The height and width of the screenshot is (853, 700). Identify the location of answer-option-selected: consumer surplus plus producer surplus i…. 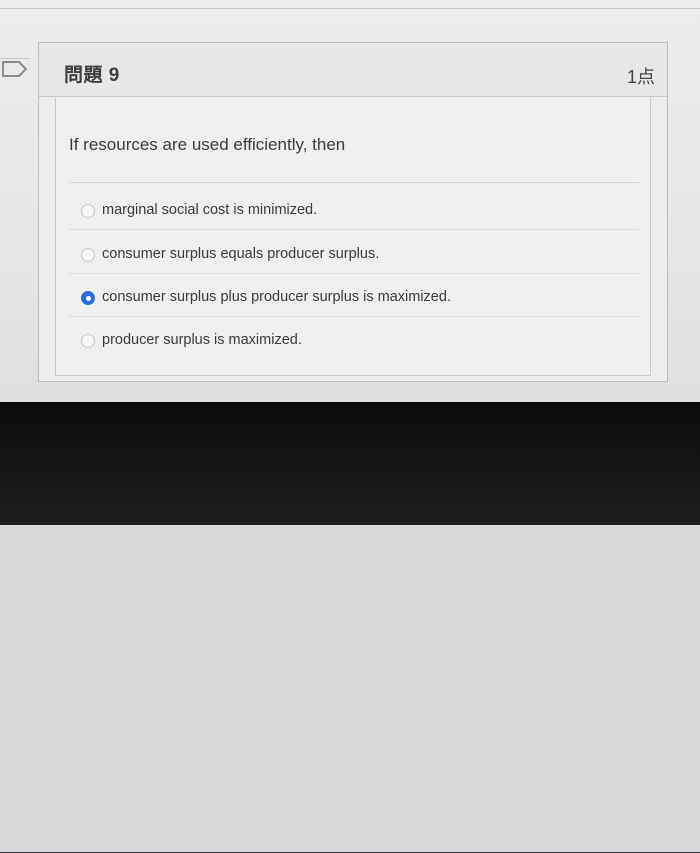
(354, 299).